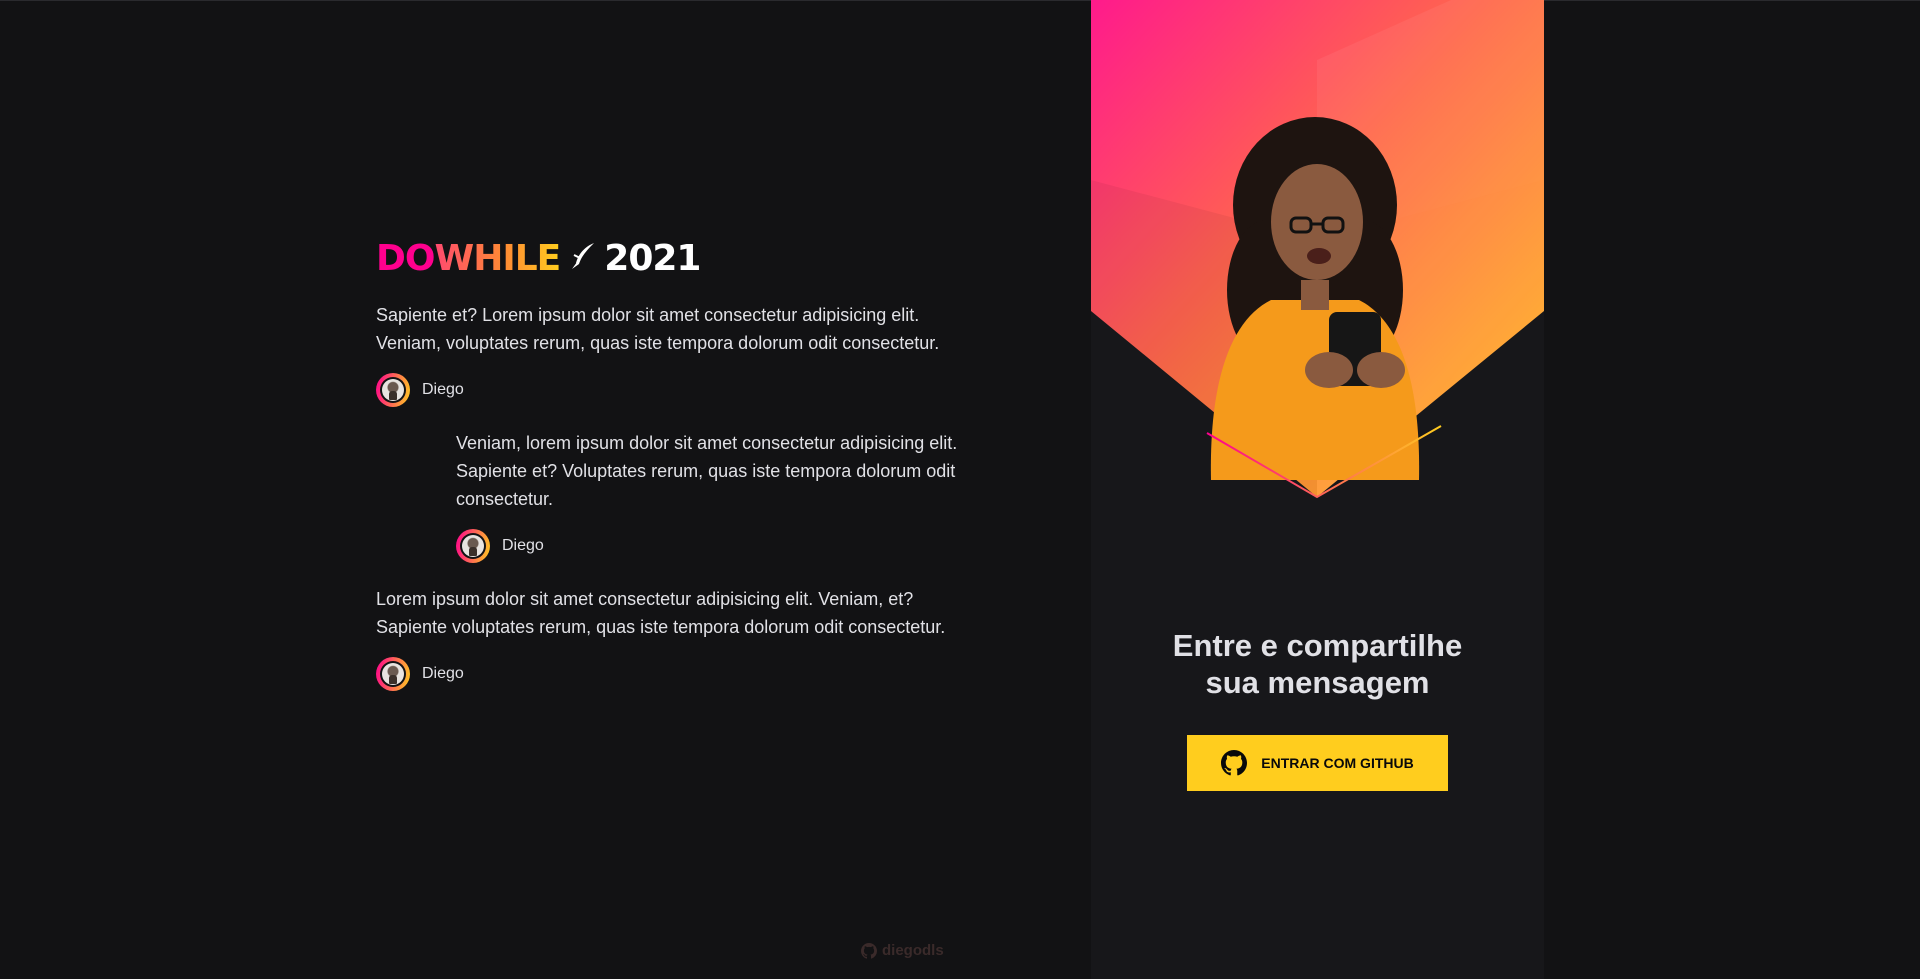  I want to click on github-username: diegodls, so click(913, 950).